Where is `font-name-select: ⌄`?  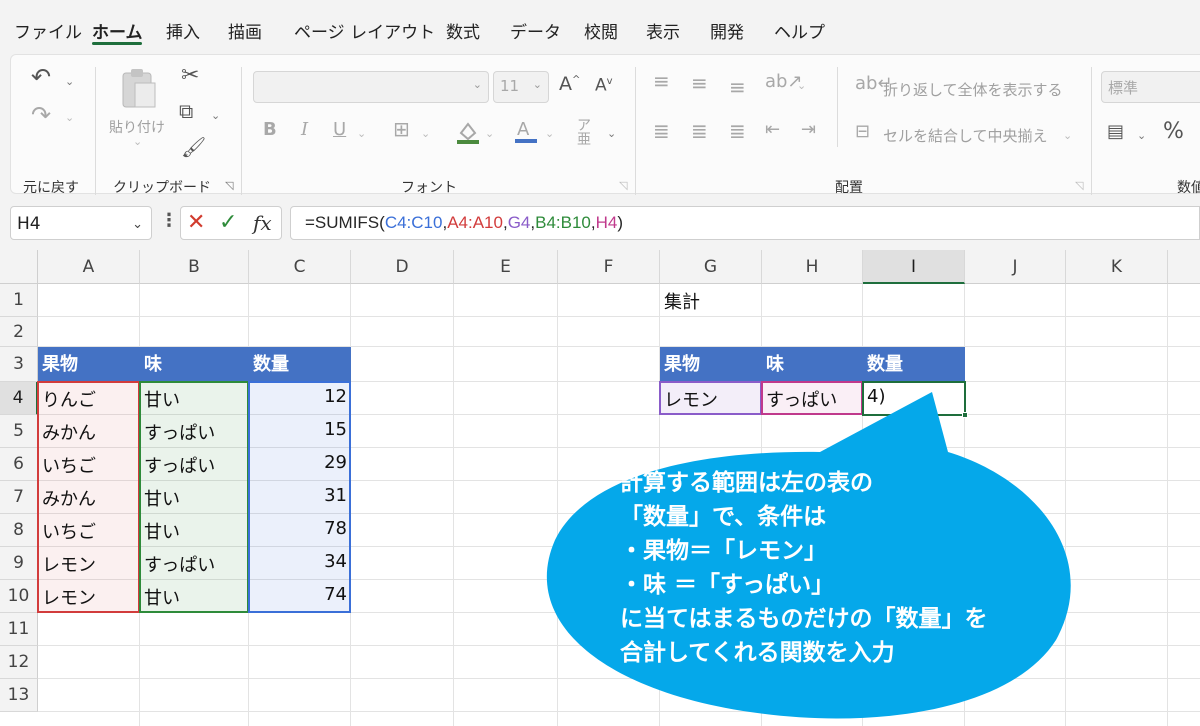
font-name-select: ⌄ is located at coordinates (371, 87).